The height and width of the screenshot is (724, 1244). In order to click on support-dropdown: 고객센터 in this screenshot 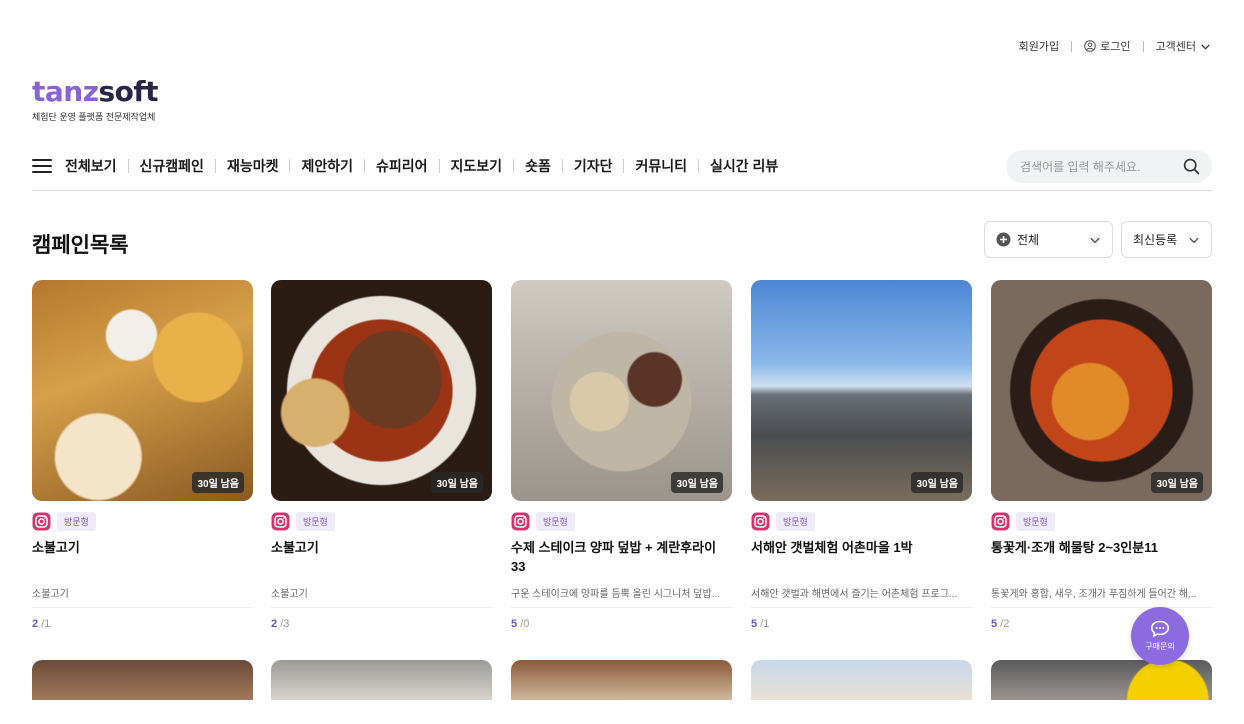, I will do `click(1183, 46)`.